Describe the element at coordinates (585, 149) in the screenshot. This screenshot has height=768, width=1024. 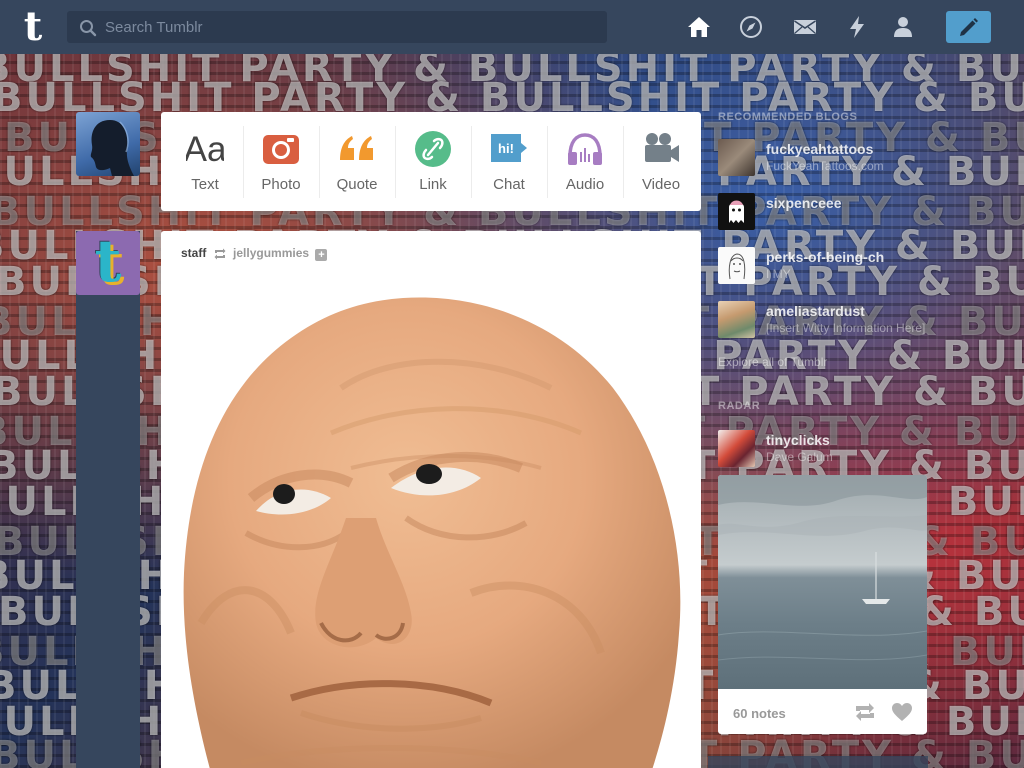
I see `headphones-icon` at that location.